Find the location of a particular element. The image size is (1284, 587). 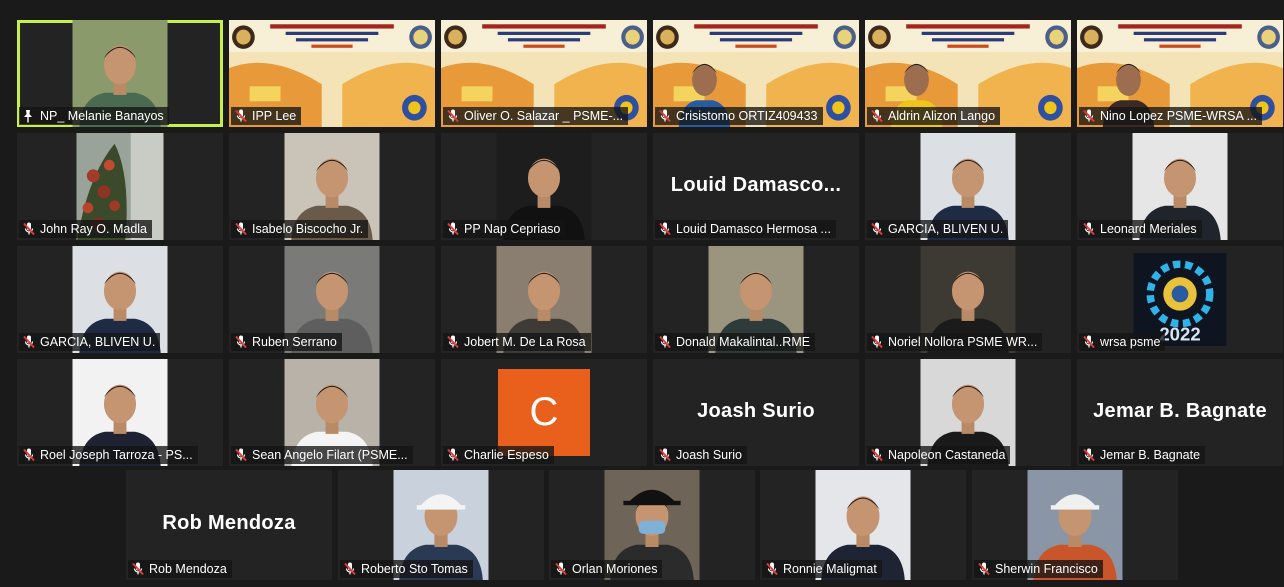

participant-tile: Sherwin Francisco is located at coordinates (1075, 525).